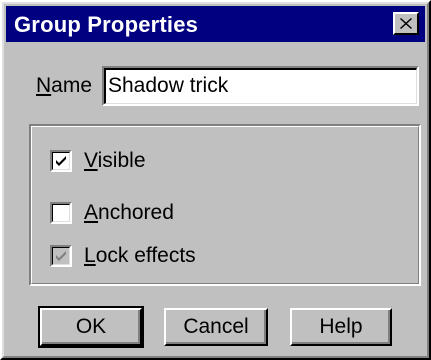 Image resolution: width=431 pixels, height=360 pixels. What do you see at coordinates (106, 24) in the screenshot?
I see `dialog-title: Group Properties` at bounding box center [106, 24].